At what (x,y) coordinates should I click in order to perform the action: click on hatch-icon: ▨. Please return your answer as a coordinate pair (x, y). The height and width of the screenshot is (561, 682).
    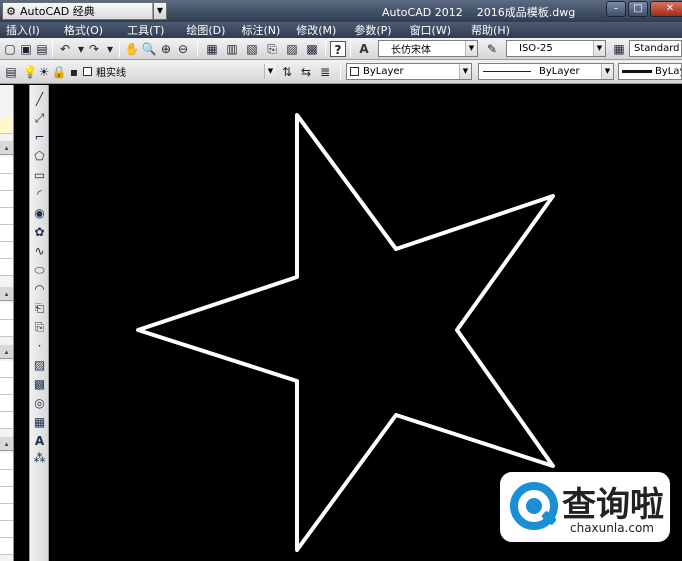
    Looking at the image, I should click on (39, 365).